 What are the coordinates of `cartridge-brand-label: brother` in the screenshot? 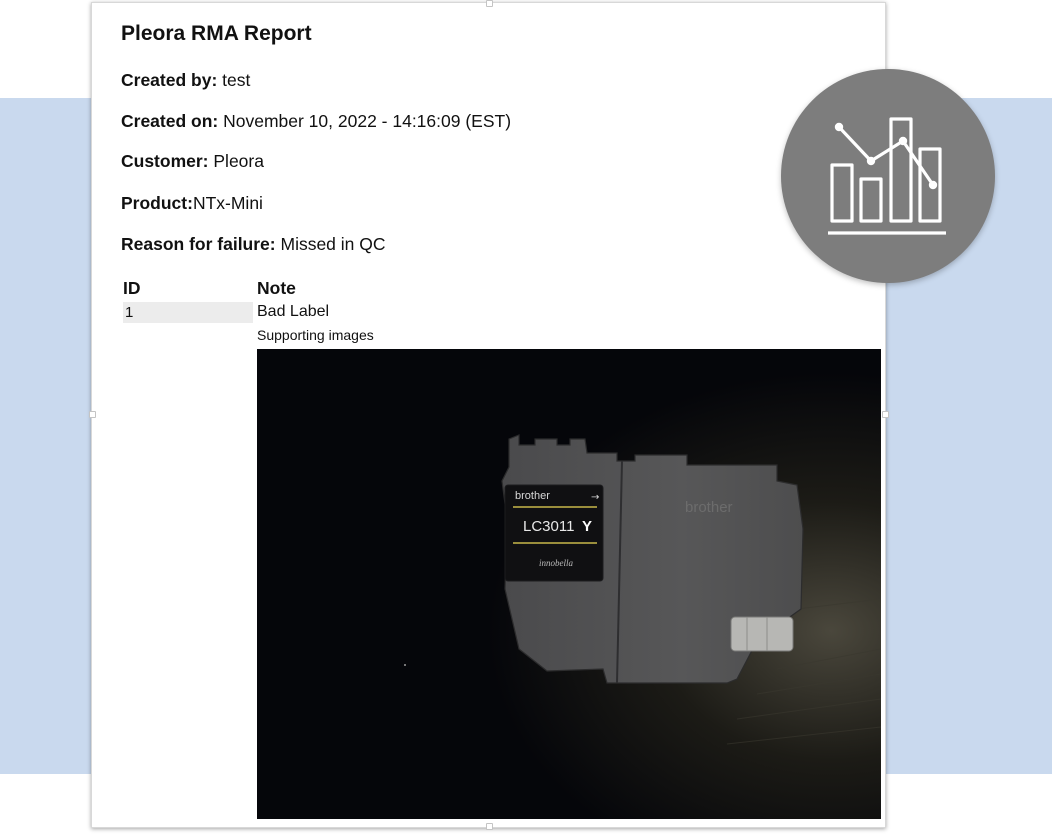 It's located at (532, 496).